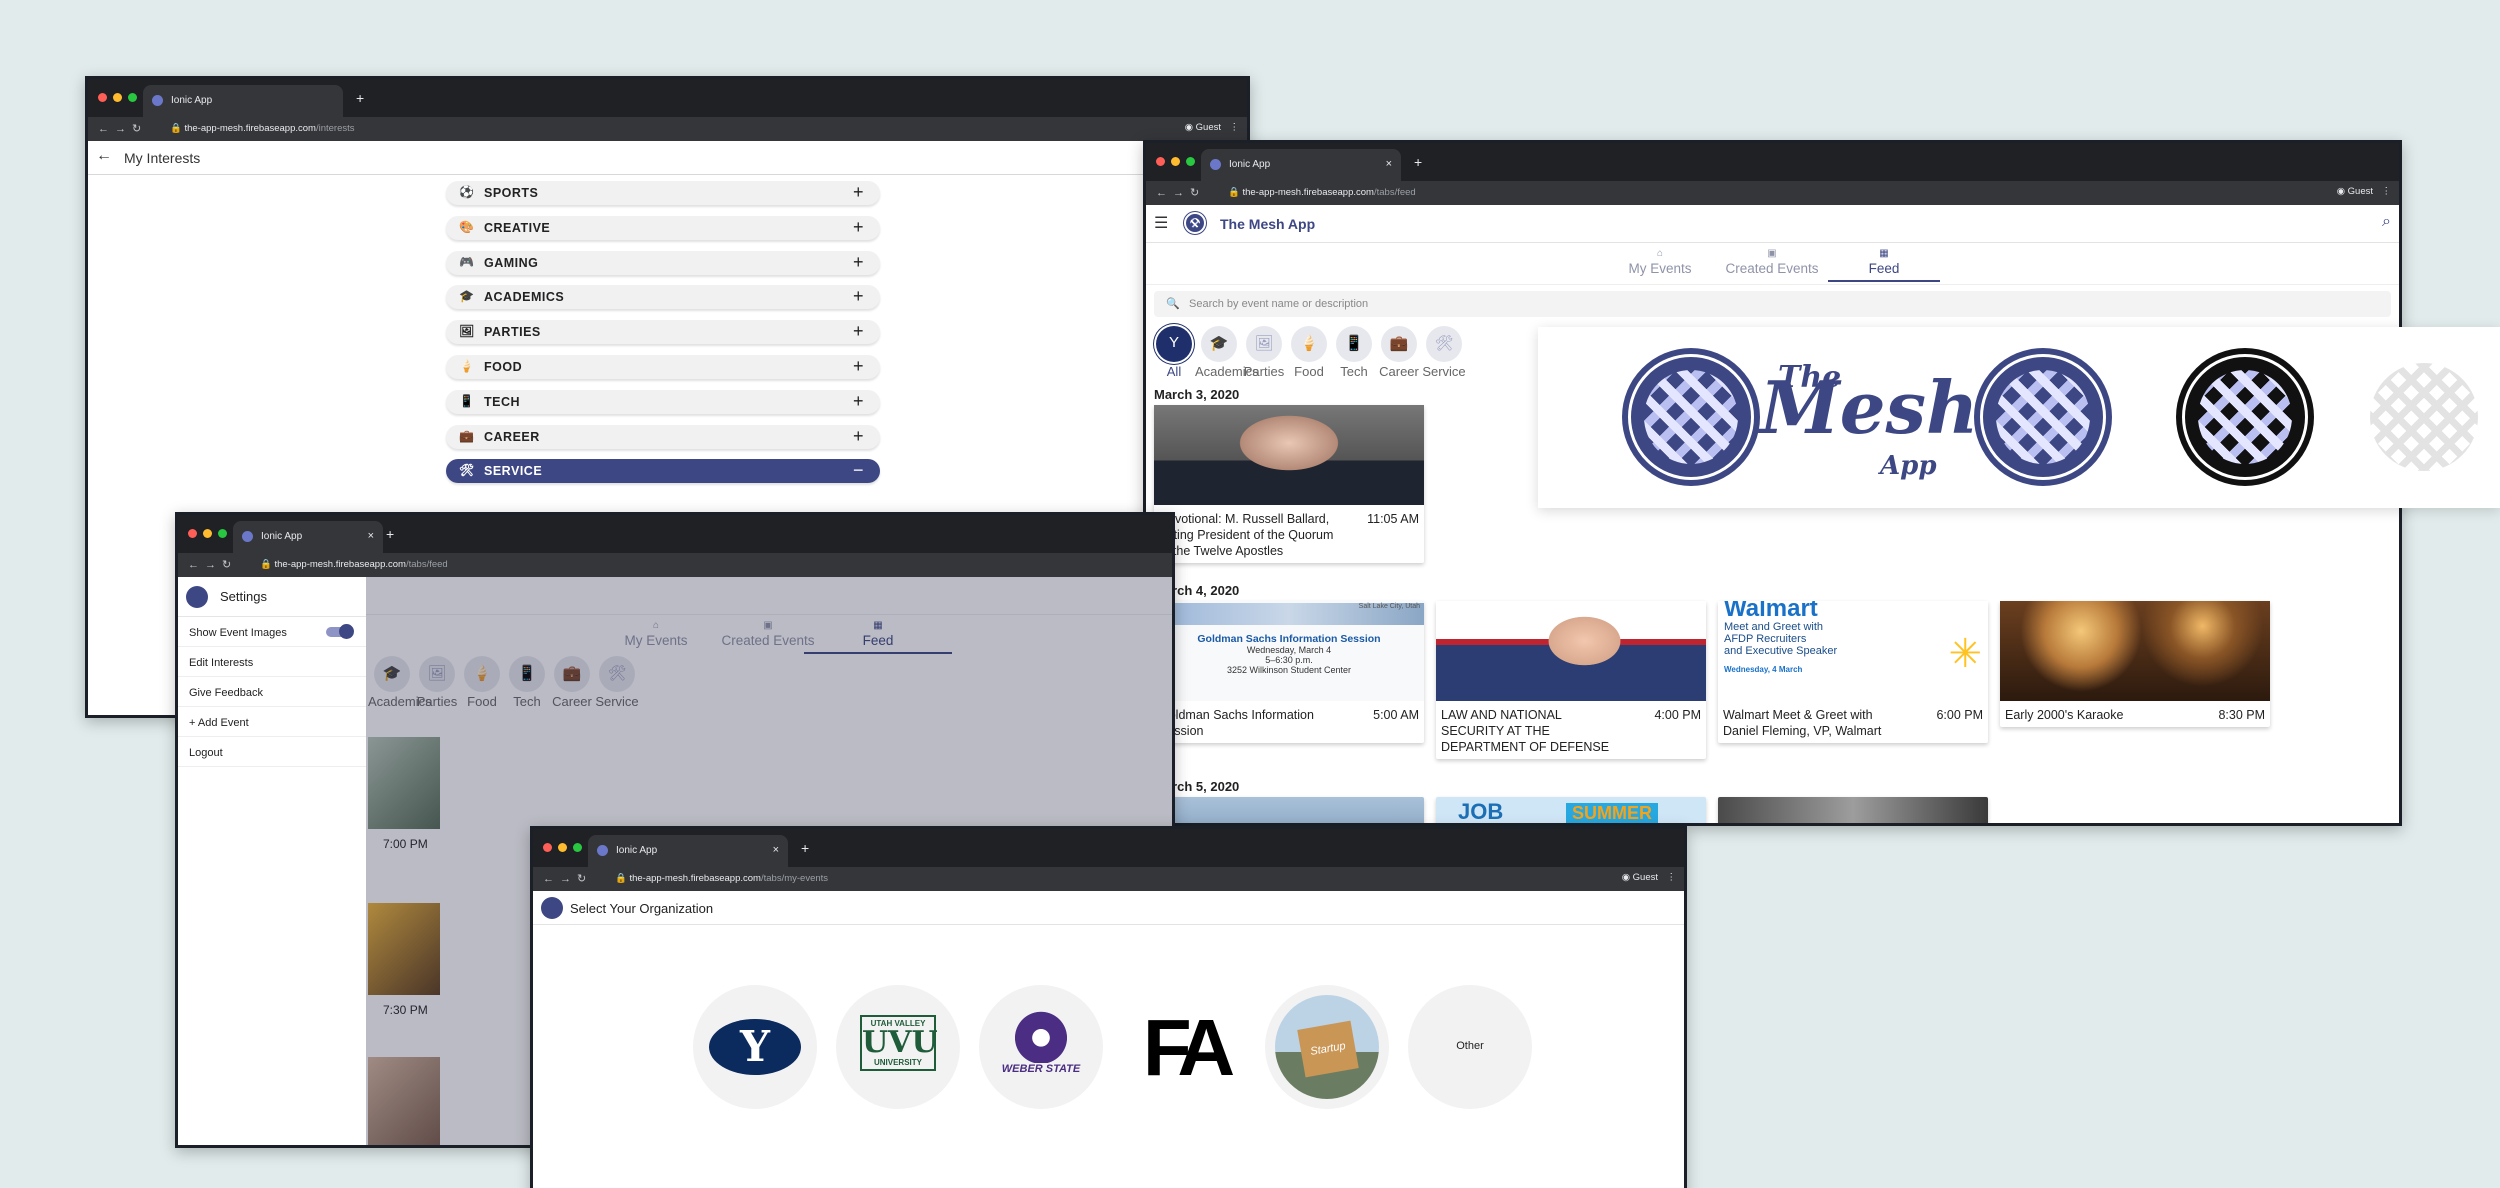 This screenshot has height=1188, width=2500. I want to click on category-career: 💼 Career, so click(1399, 352).